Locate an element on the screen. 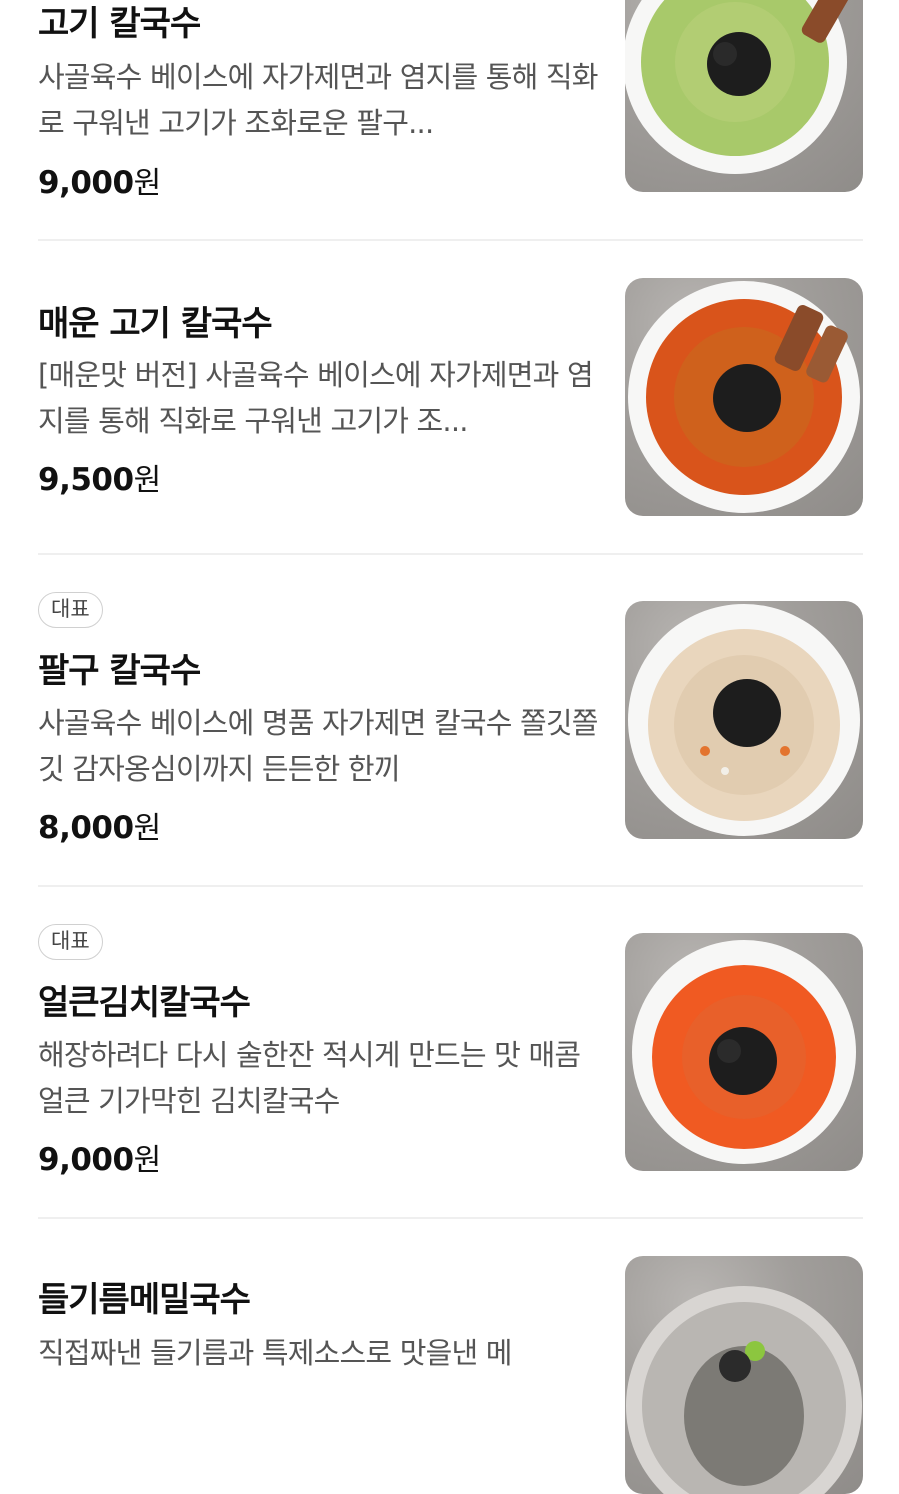 This screenshot has width=899, height=1494. menu-item-name: 얼큰김치칼국수 is located at coordinates (144, 1003).